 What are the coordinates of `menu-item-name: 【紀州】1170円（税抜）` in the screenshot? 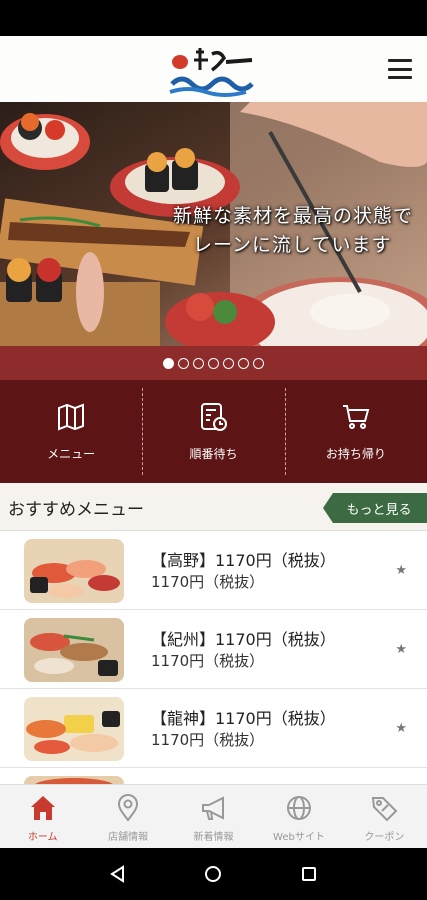 It's located at (243, 639).